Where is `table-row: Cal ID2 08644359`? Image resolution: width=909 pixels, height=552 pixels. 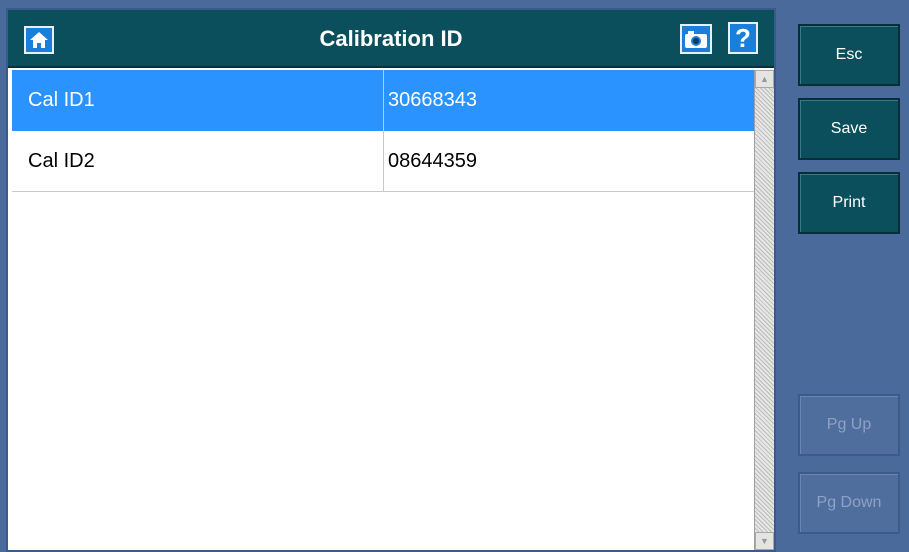 table-row: Cal ID2 08644359 is located at coordinates (383, 161).